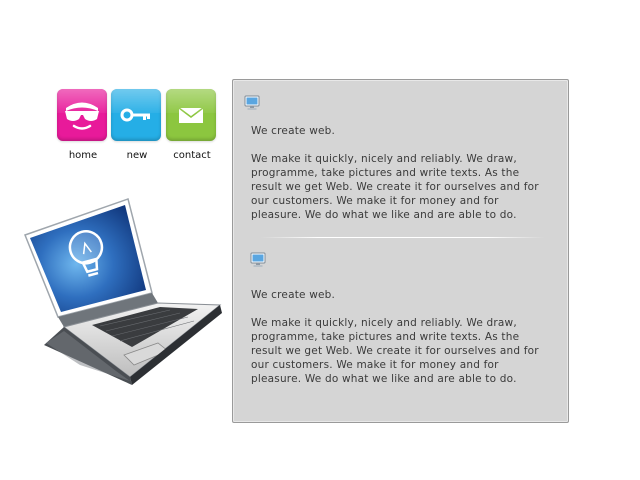  I want to click on key-icon, so click(136, 115).